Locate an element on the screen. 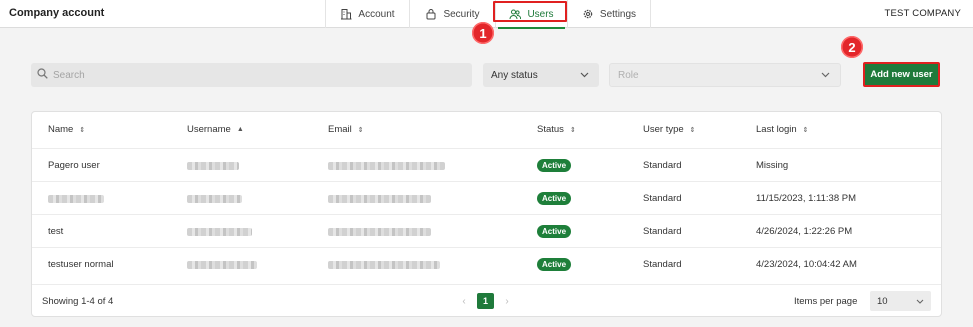 This screenshot has height=327, width=973. cell-name: Pagero user is located at coordinates (74, 165).